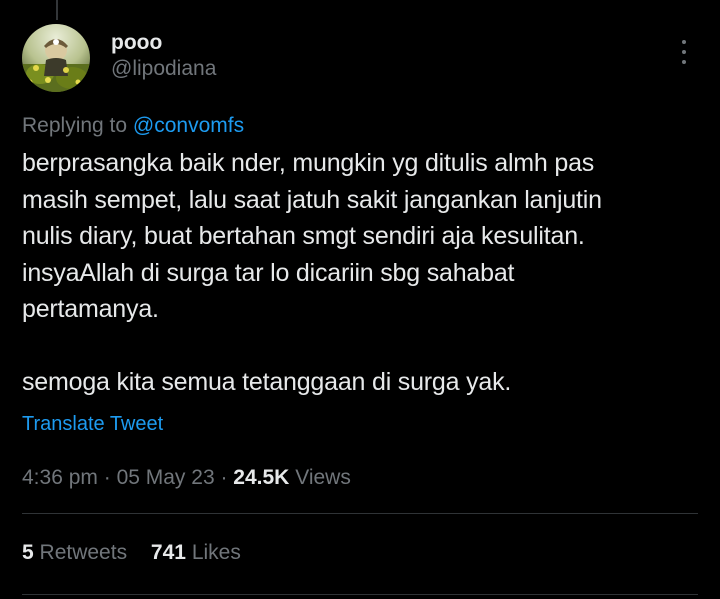 The image size is (720, 599). Describe the element at coordinates (166, 477) in the screenshot. I see `tweet-date: 05 May 23` at that location.